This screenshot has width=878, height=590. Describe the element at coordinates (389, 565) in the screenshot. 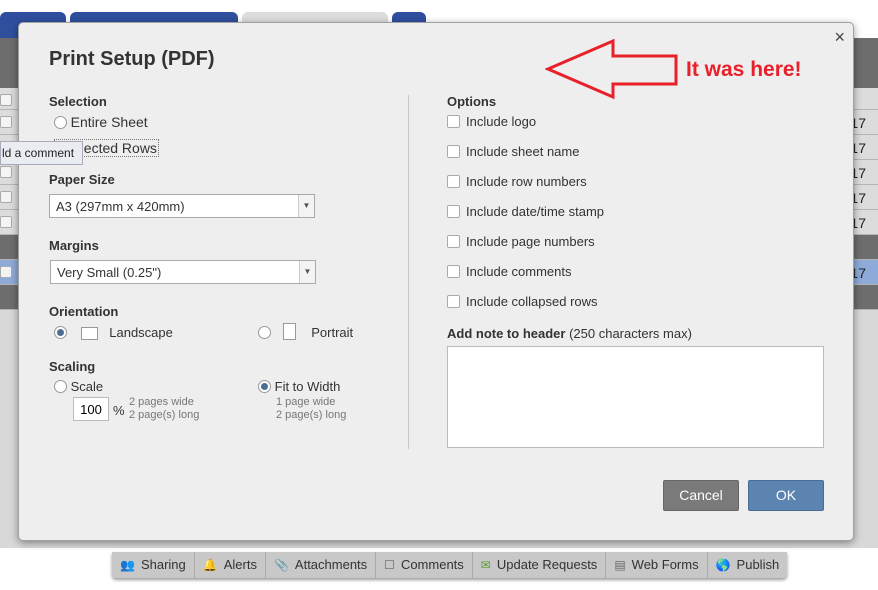

I see `comment-icon: ☐` at that location.